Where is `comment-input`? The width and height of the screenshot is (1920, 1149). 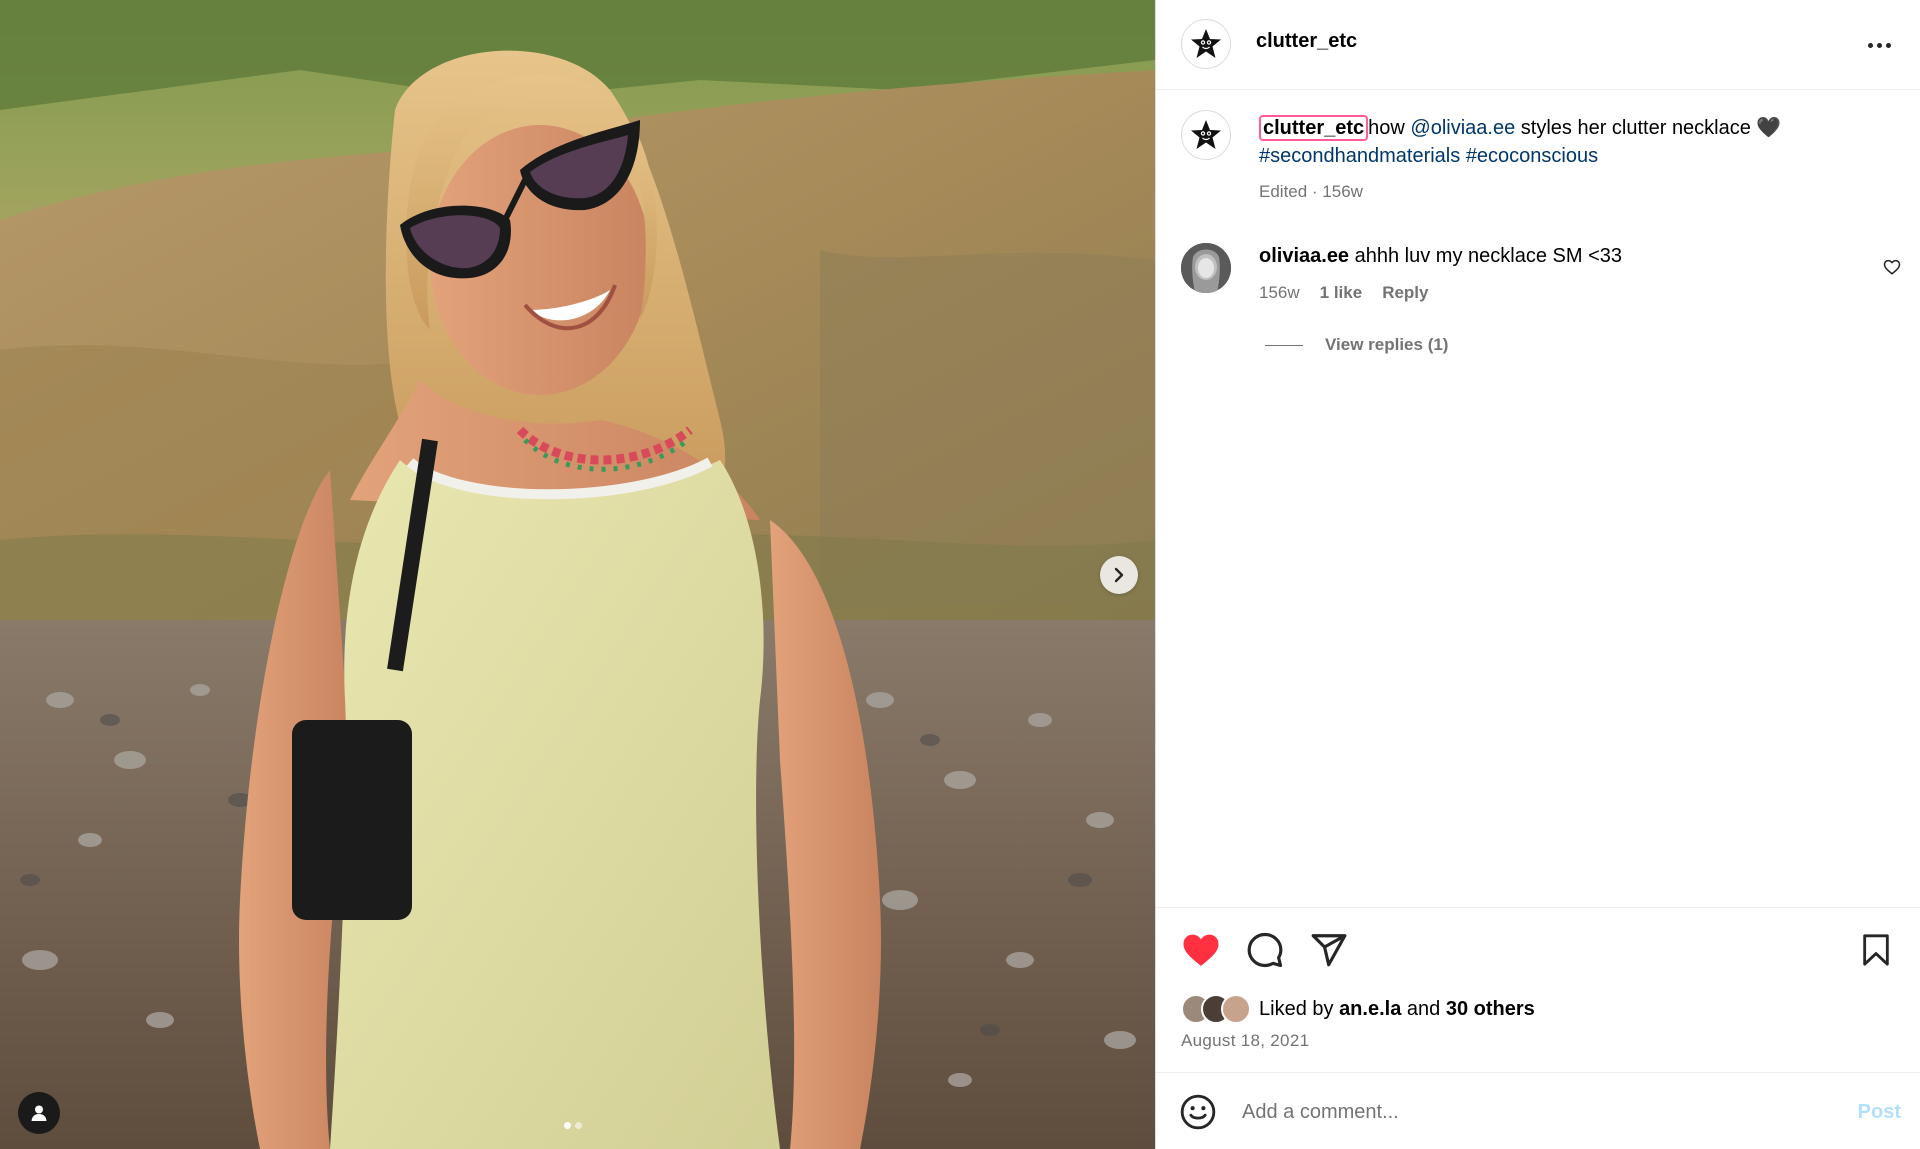 comment-input is located at coordinates (1522, 1112).